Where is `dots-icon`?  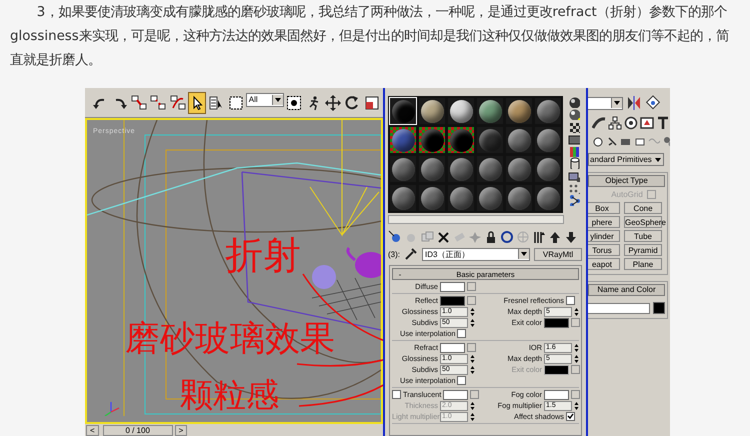 dots-icon is located at coordinates (574, 188).